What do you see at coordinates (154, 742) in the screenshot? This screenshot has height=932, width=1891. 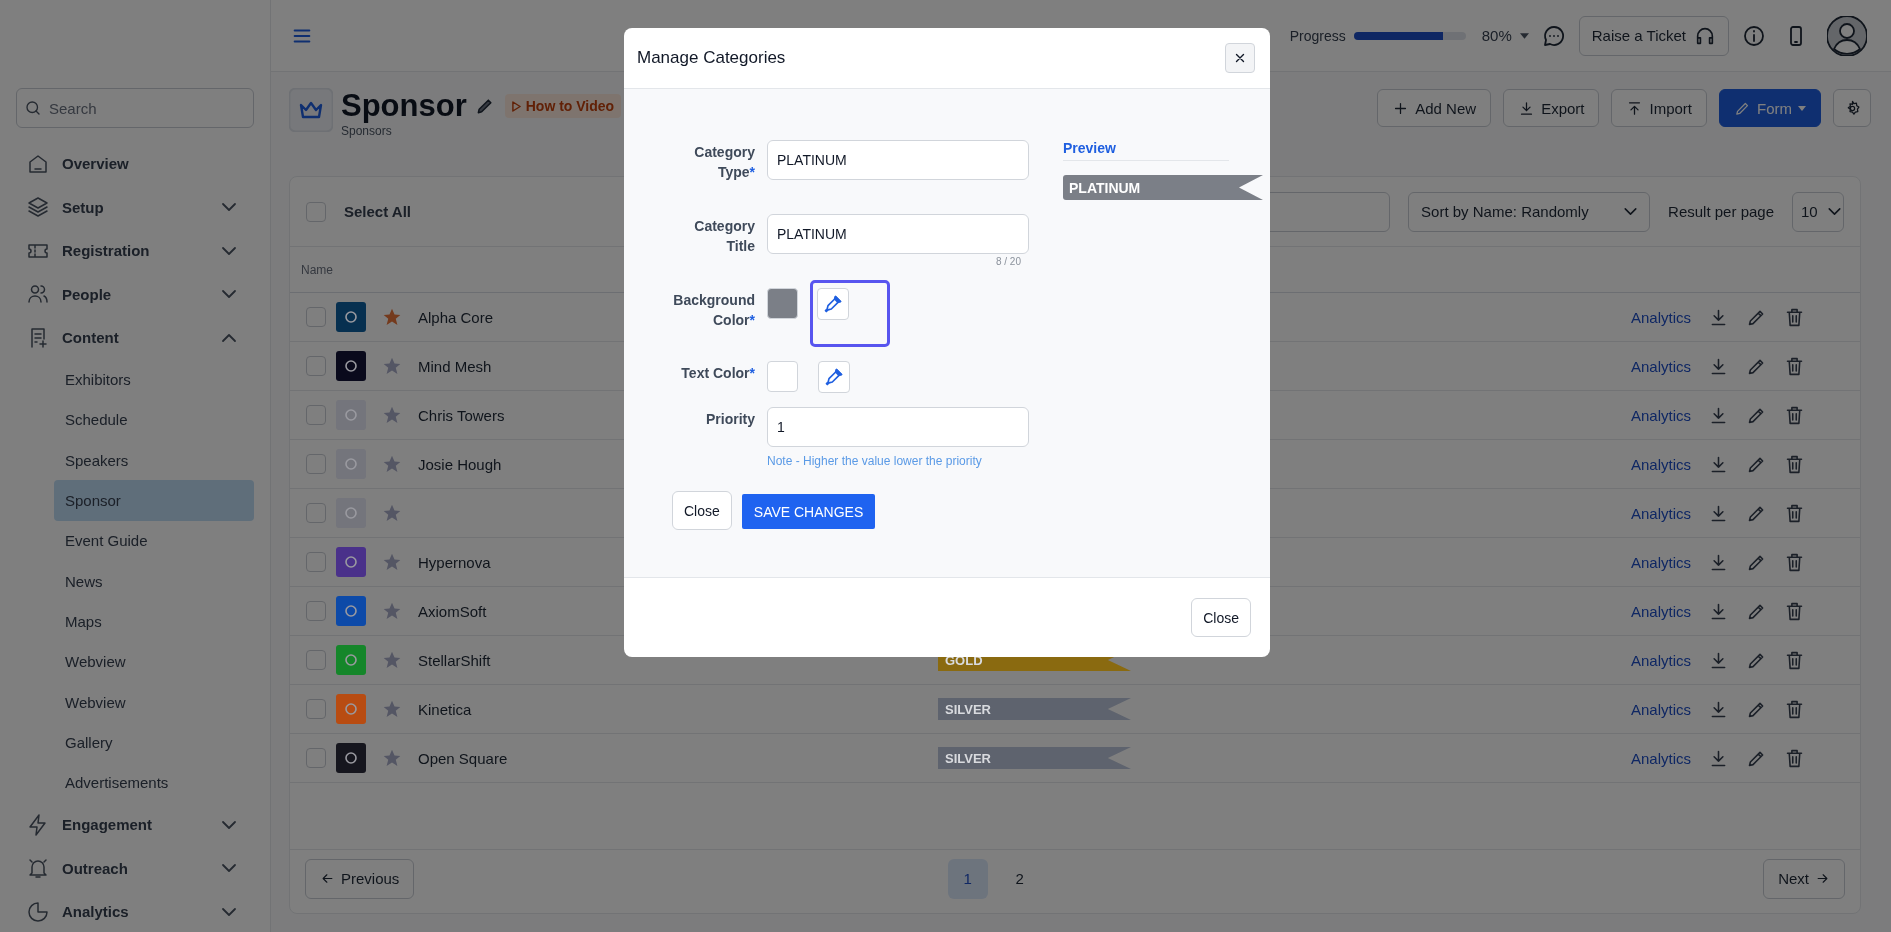 I see `nav-subitem: Gallery` at bounding box center [154, 742].